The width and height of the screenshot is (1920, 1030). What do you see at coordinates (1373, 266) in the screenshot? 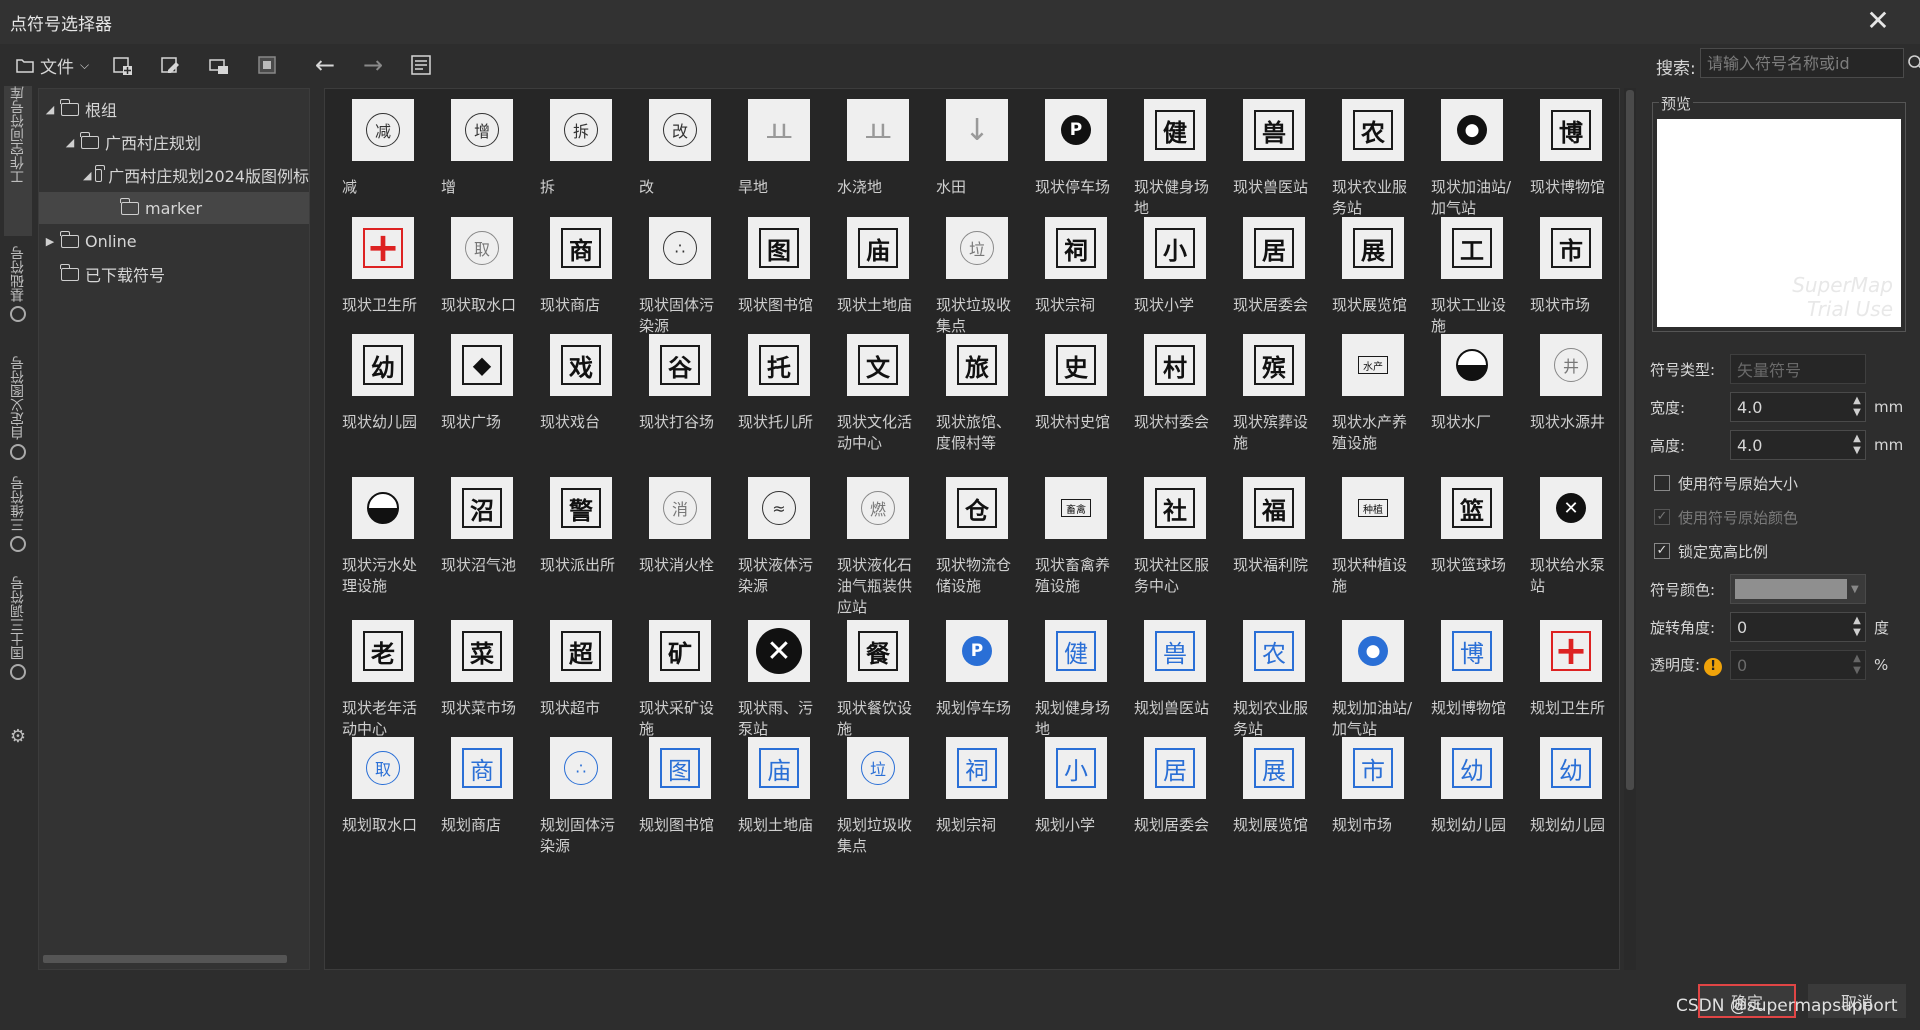
I see `symbol-item: 展现状展览馆` at bounding box center [1373, 266].